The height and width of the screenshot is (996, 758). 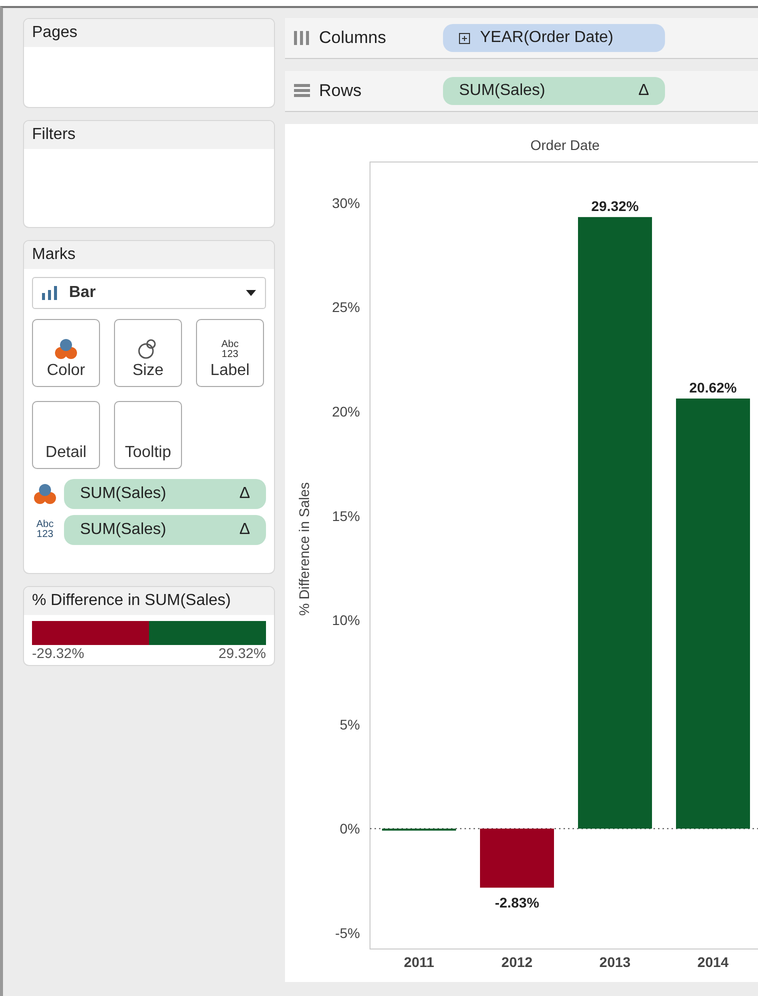 I want to click on x-category-label: 2014, so click(x=713, y=962).